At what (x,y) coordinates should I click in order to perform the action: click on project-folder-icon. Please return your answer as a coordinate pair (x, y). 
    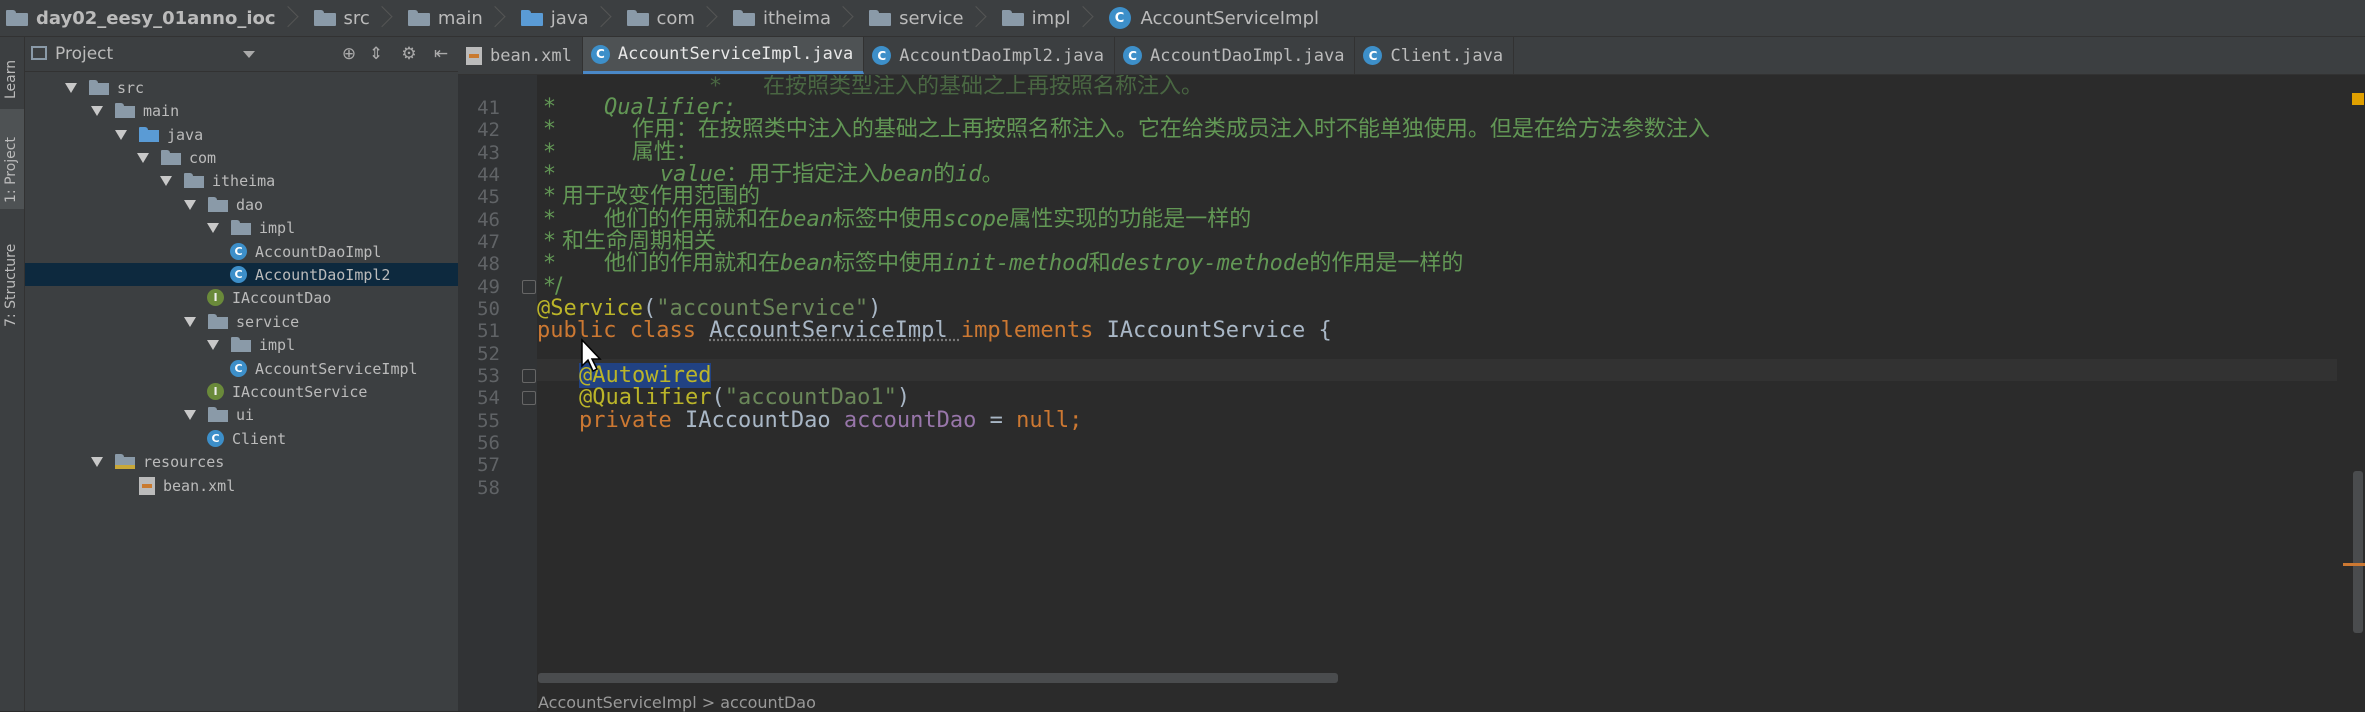
    Looking at the image, I should click on (17, 18).